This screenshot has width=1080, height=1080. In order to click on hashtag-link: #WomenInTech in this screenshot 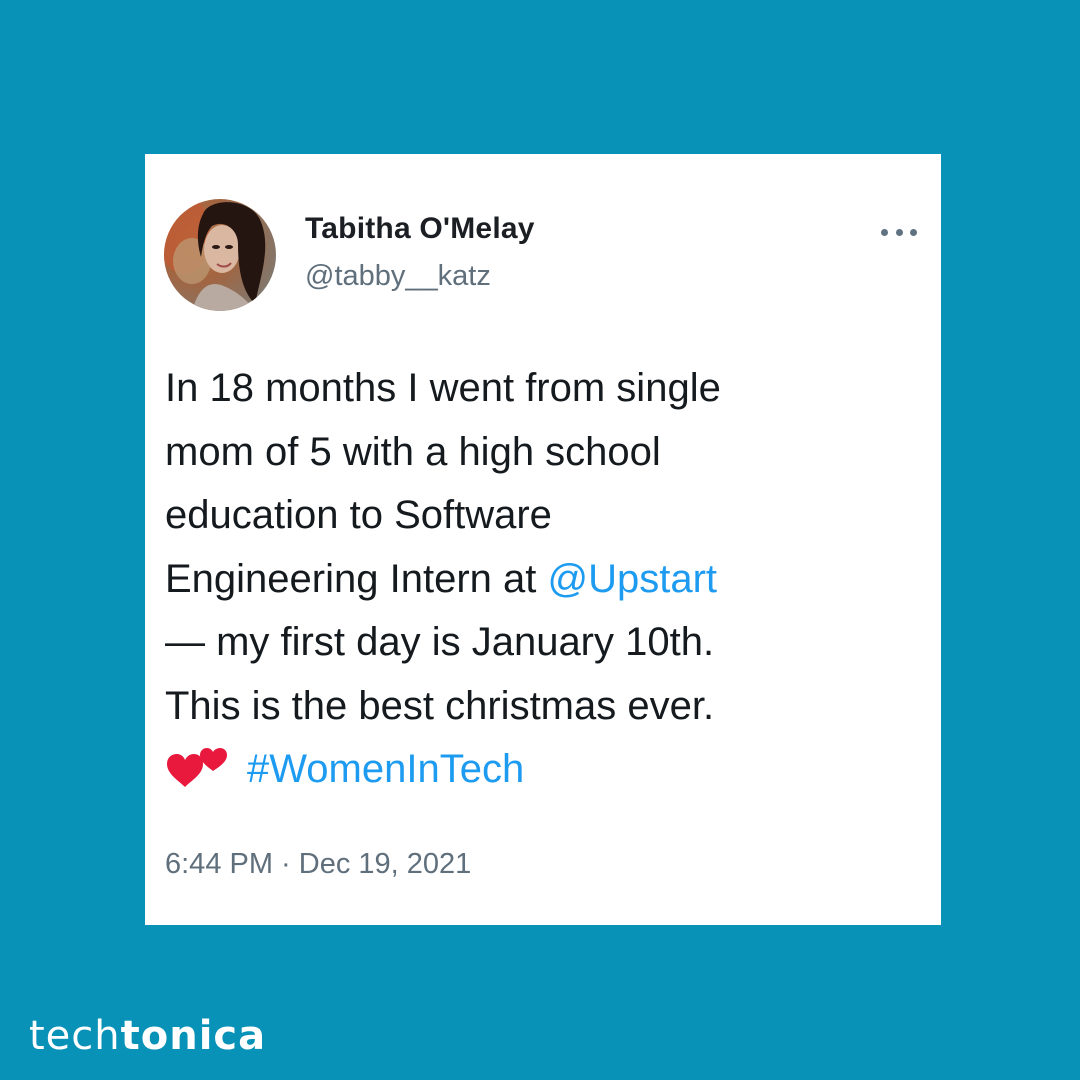, I will do `click(385, 769)`.